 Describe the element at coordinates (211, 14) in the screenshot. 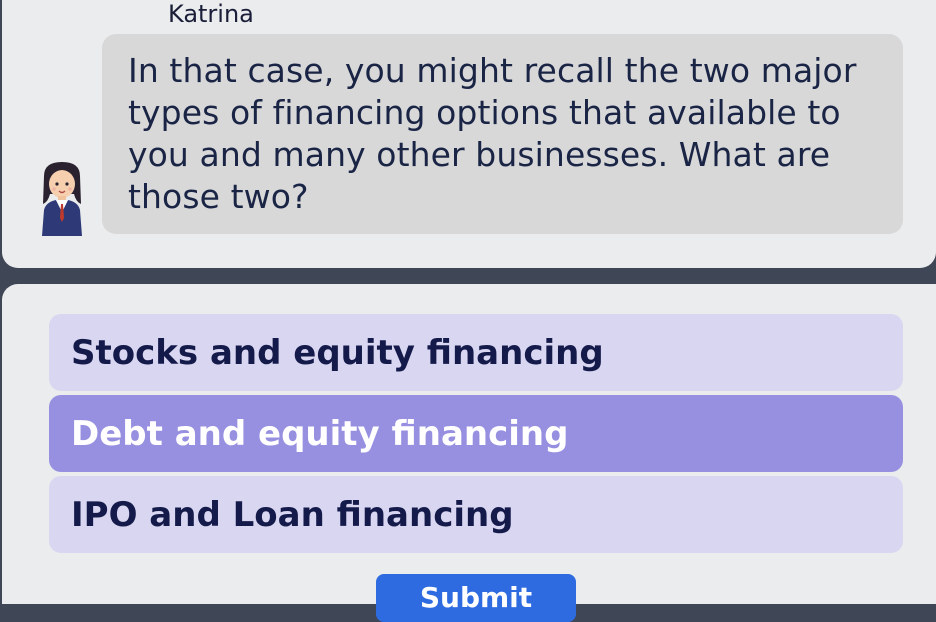

I see `speaker-name: Katrina` at that location.